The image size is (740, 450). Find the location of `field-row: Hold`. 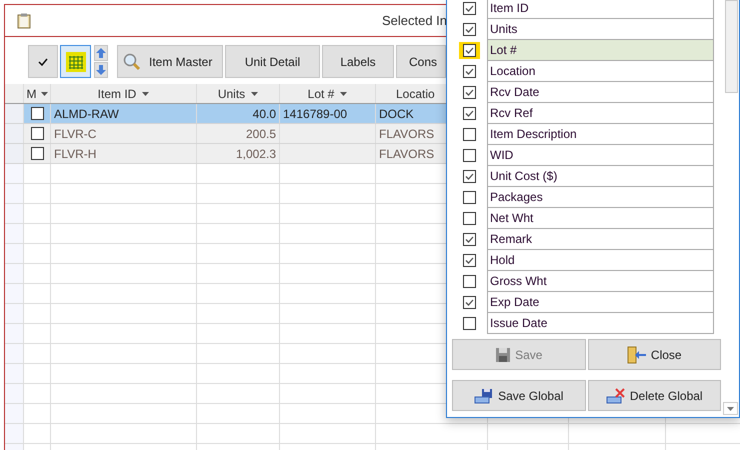

field-row: Hold is located at coordinates (600, 260).